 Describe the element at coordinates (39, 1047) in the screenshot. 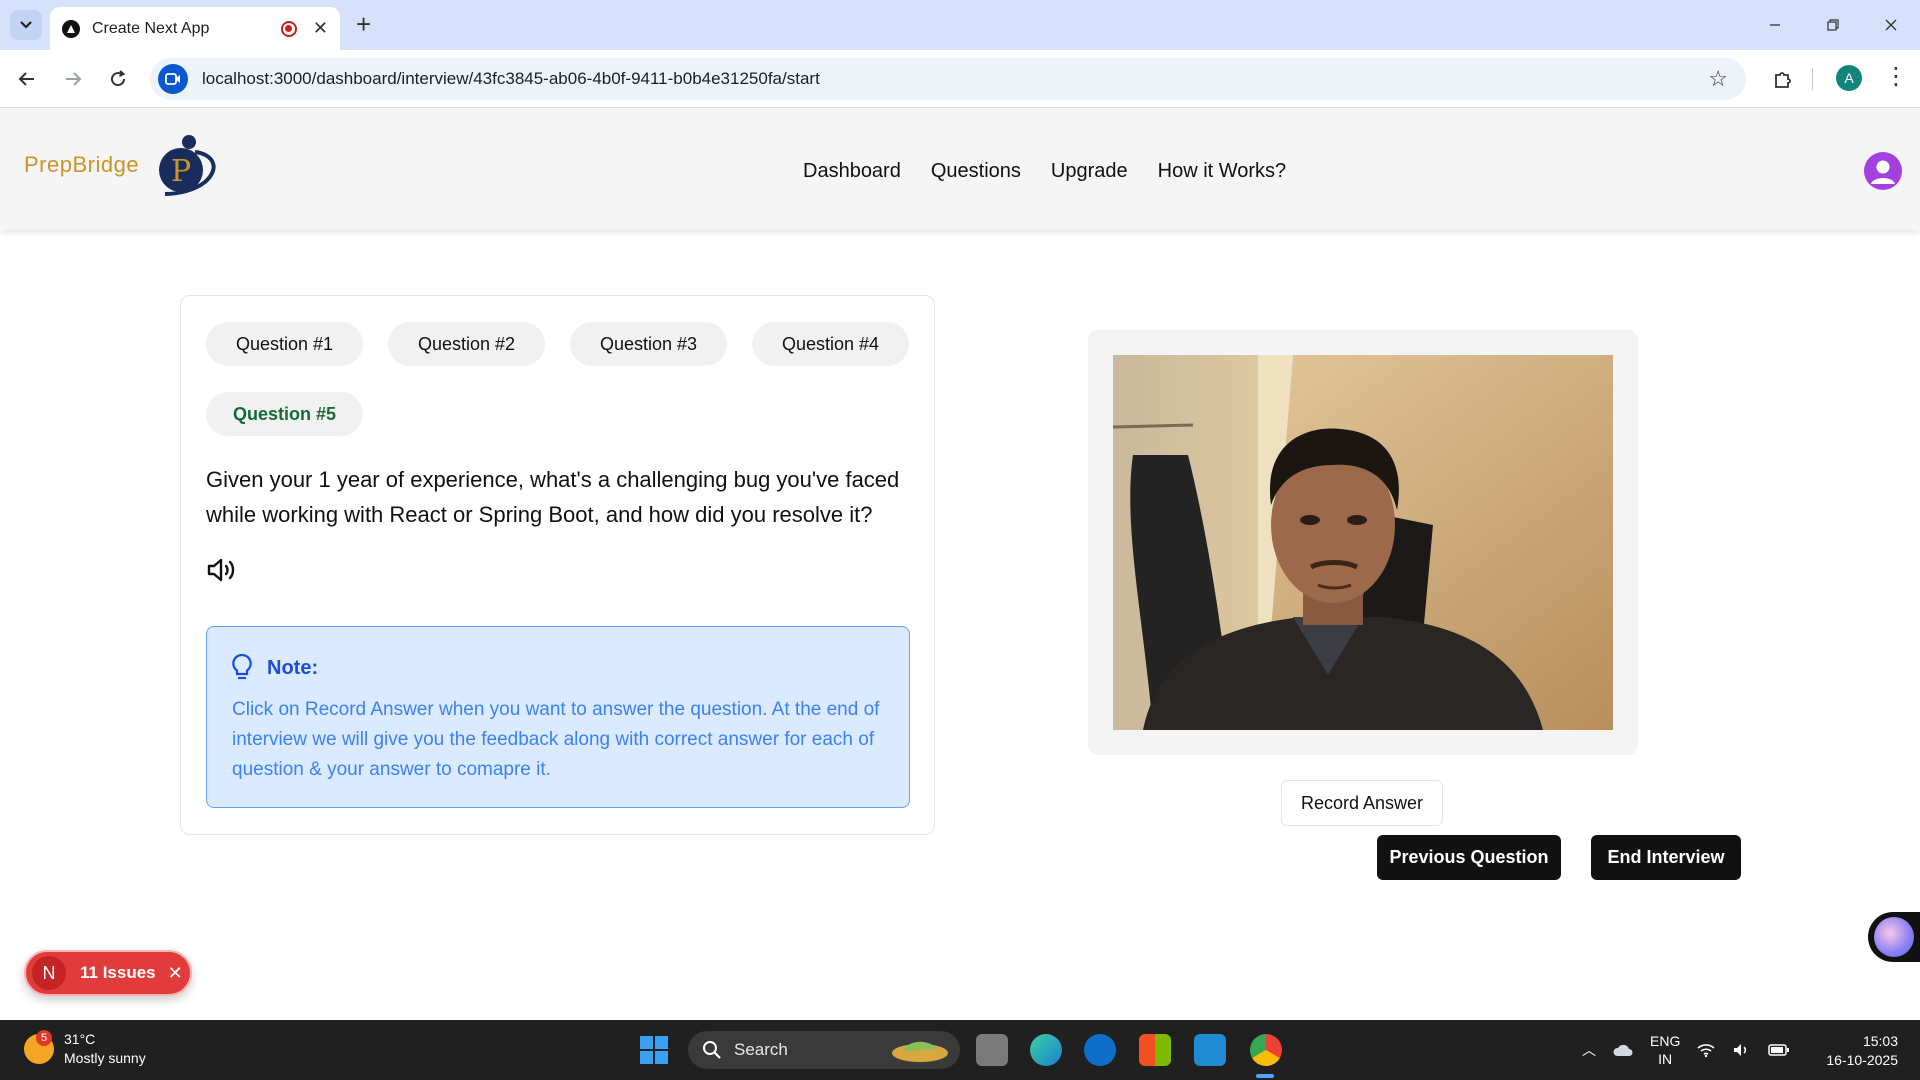

I see `sun-icon: 5` at that location.